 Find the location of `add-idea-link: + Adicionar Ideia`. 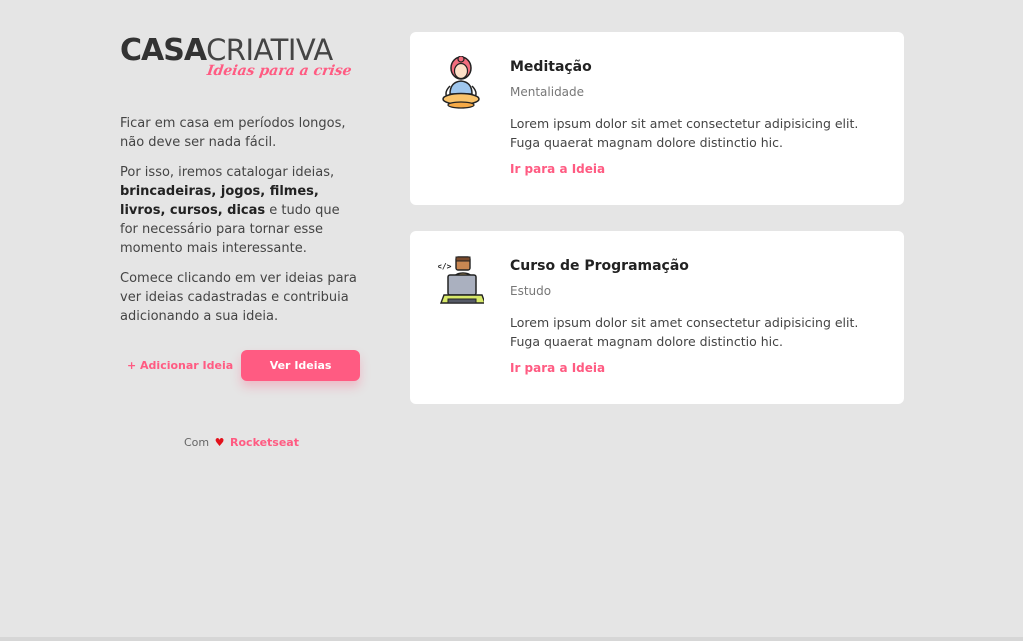

add-idea-link: + Adicionar Ideia is located at coordinates (180, 365).